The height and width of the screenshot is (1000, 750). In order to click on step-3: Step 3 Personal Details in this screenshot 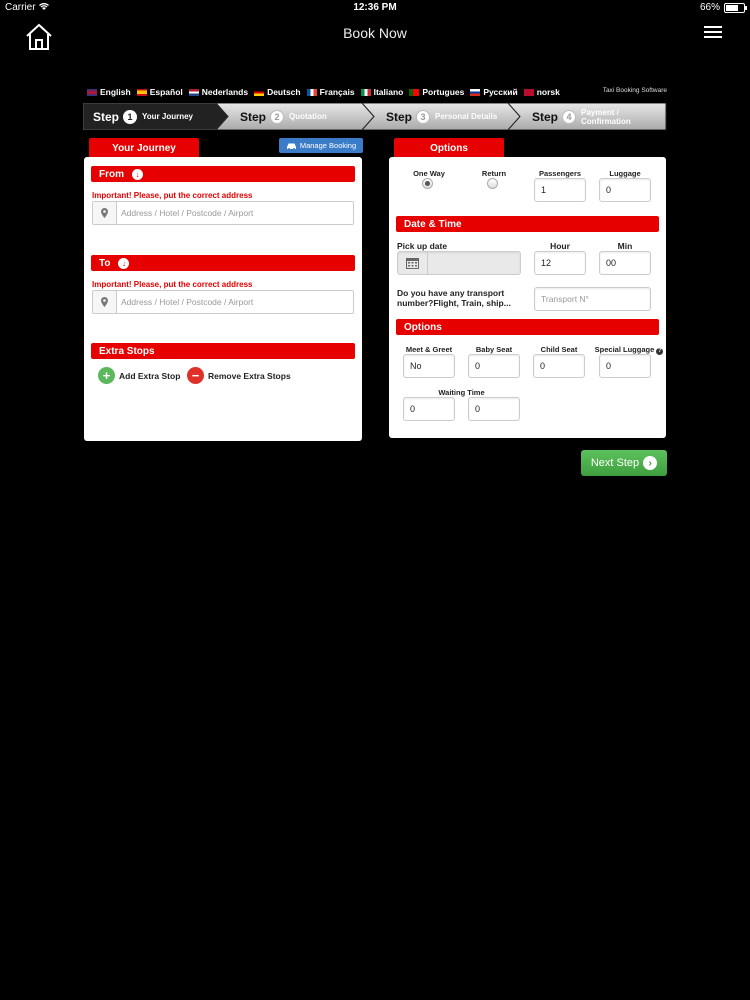, I will do `click(442, 116)`.